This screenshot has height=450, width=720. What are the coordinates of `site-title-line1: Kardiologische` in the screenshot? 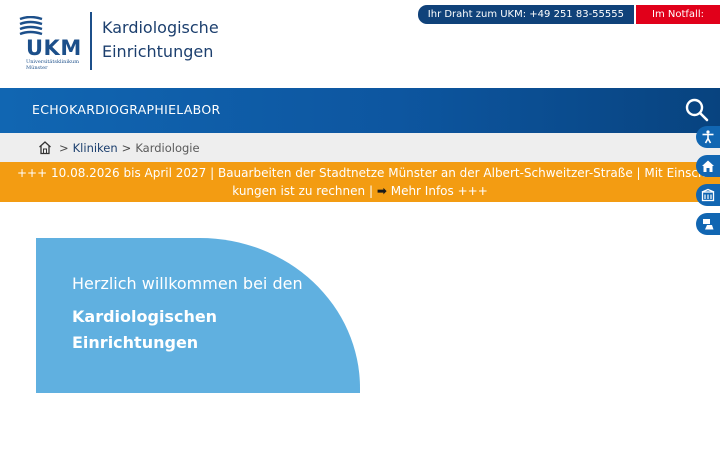 It's located at (160, 27).